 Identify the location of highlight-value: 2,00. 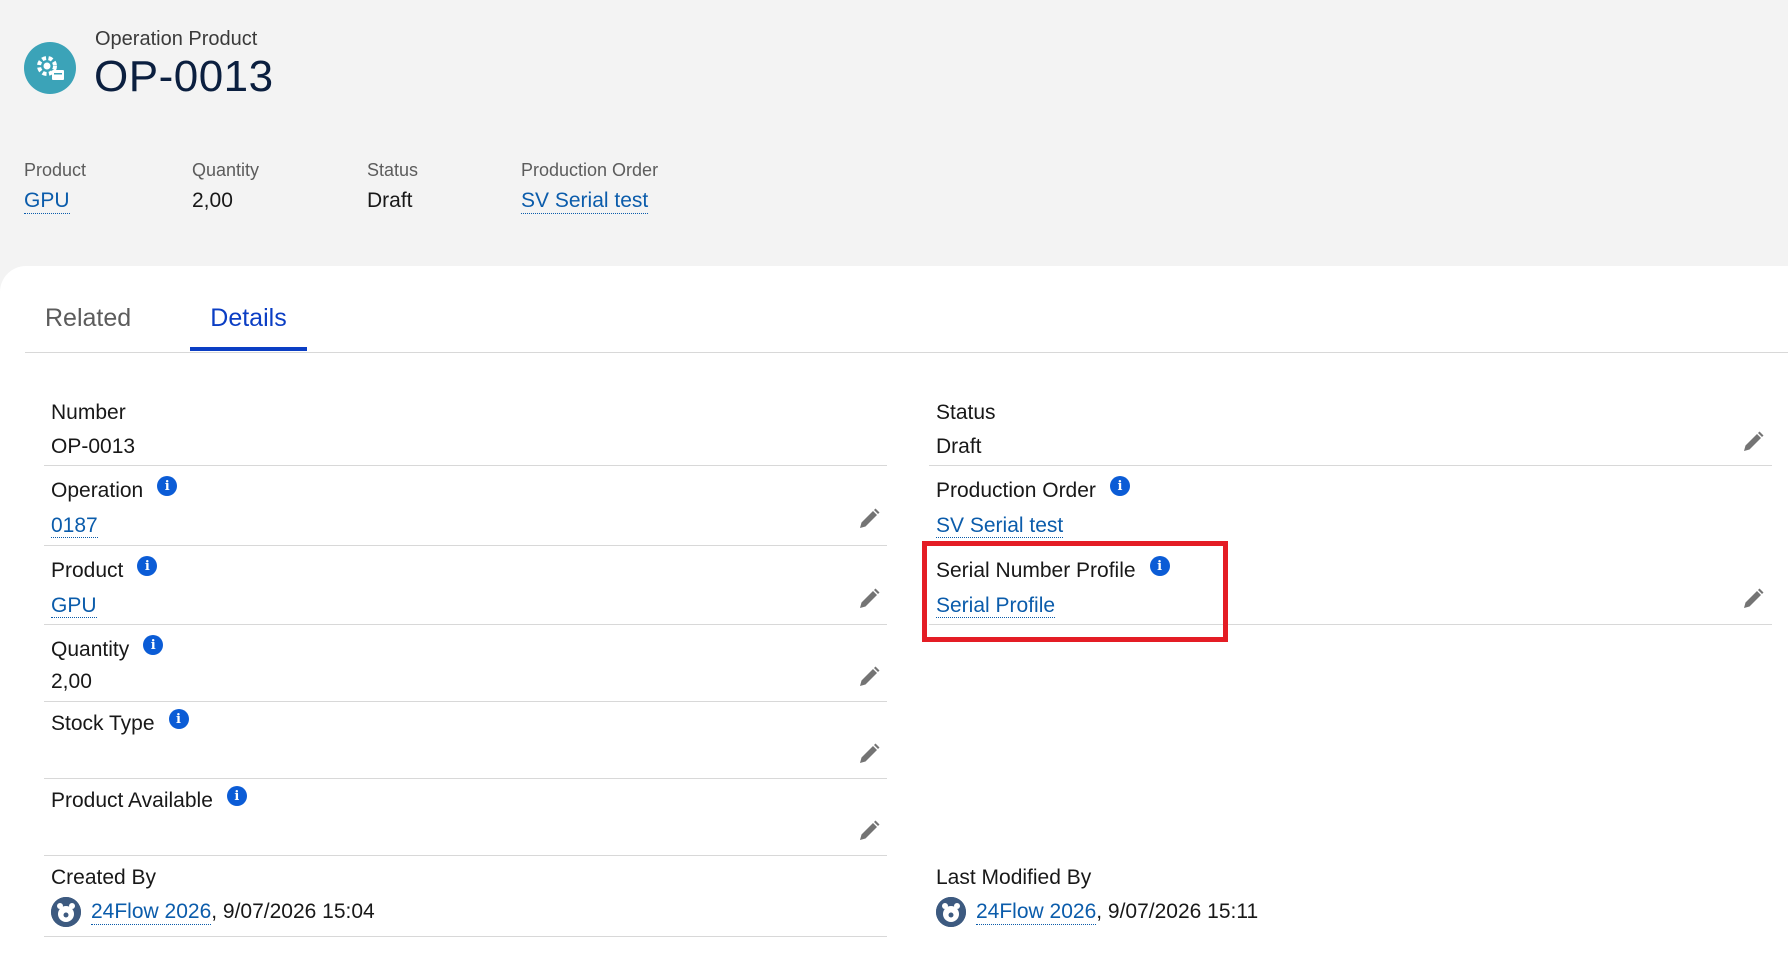
(212, 200).